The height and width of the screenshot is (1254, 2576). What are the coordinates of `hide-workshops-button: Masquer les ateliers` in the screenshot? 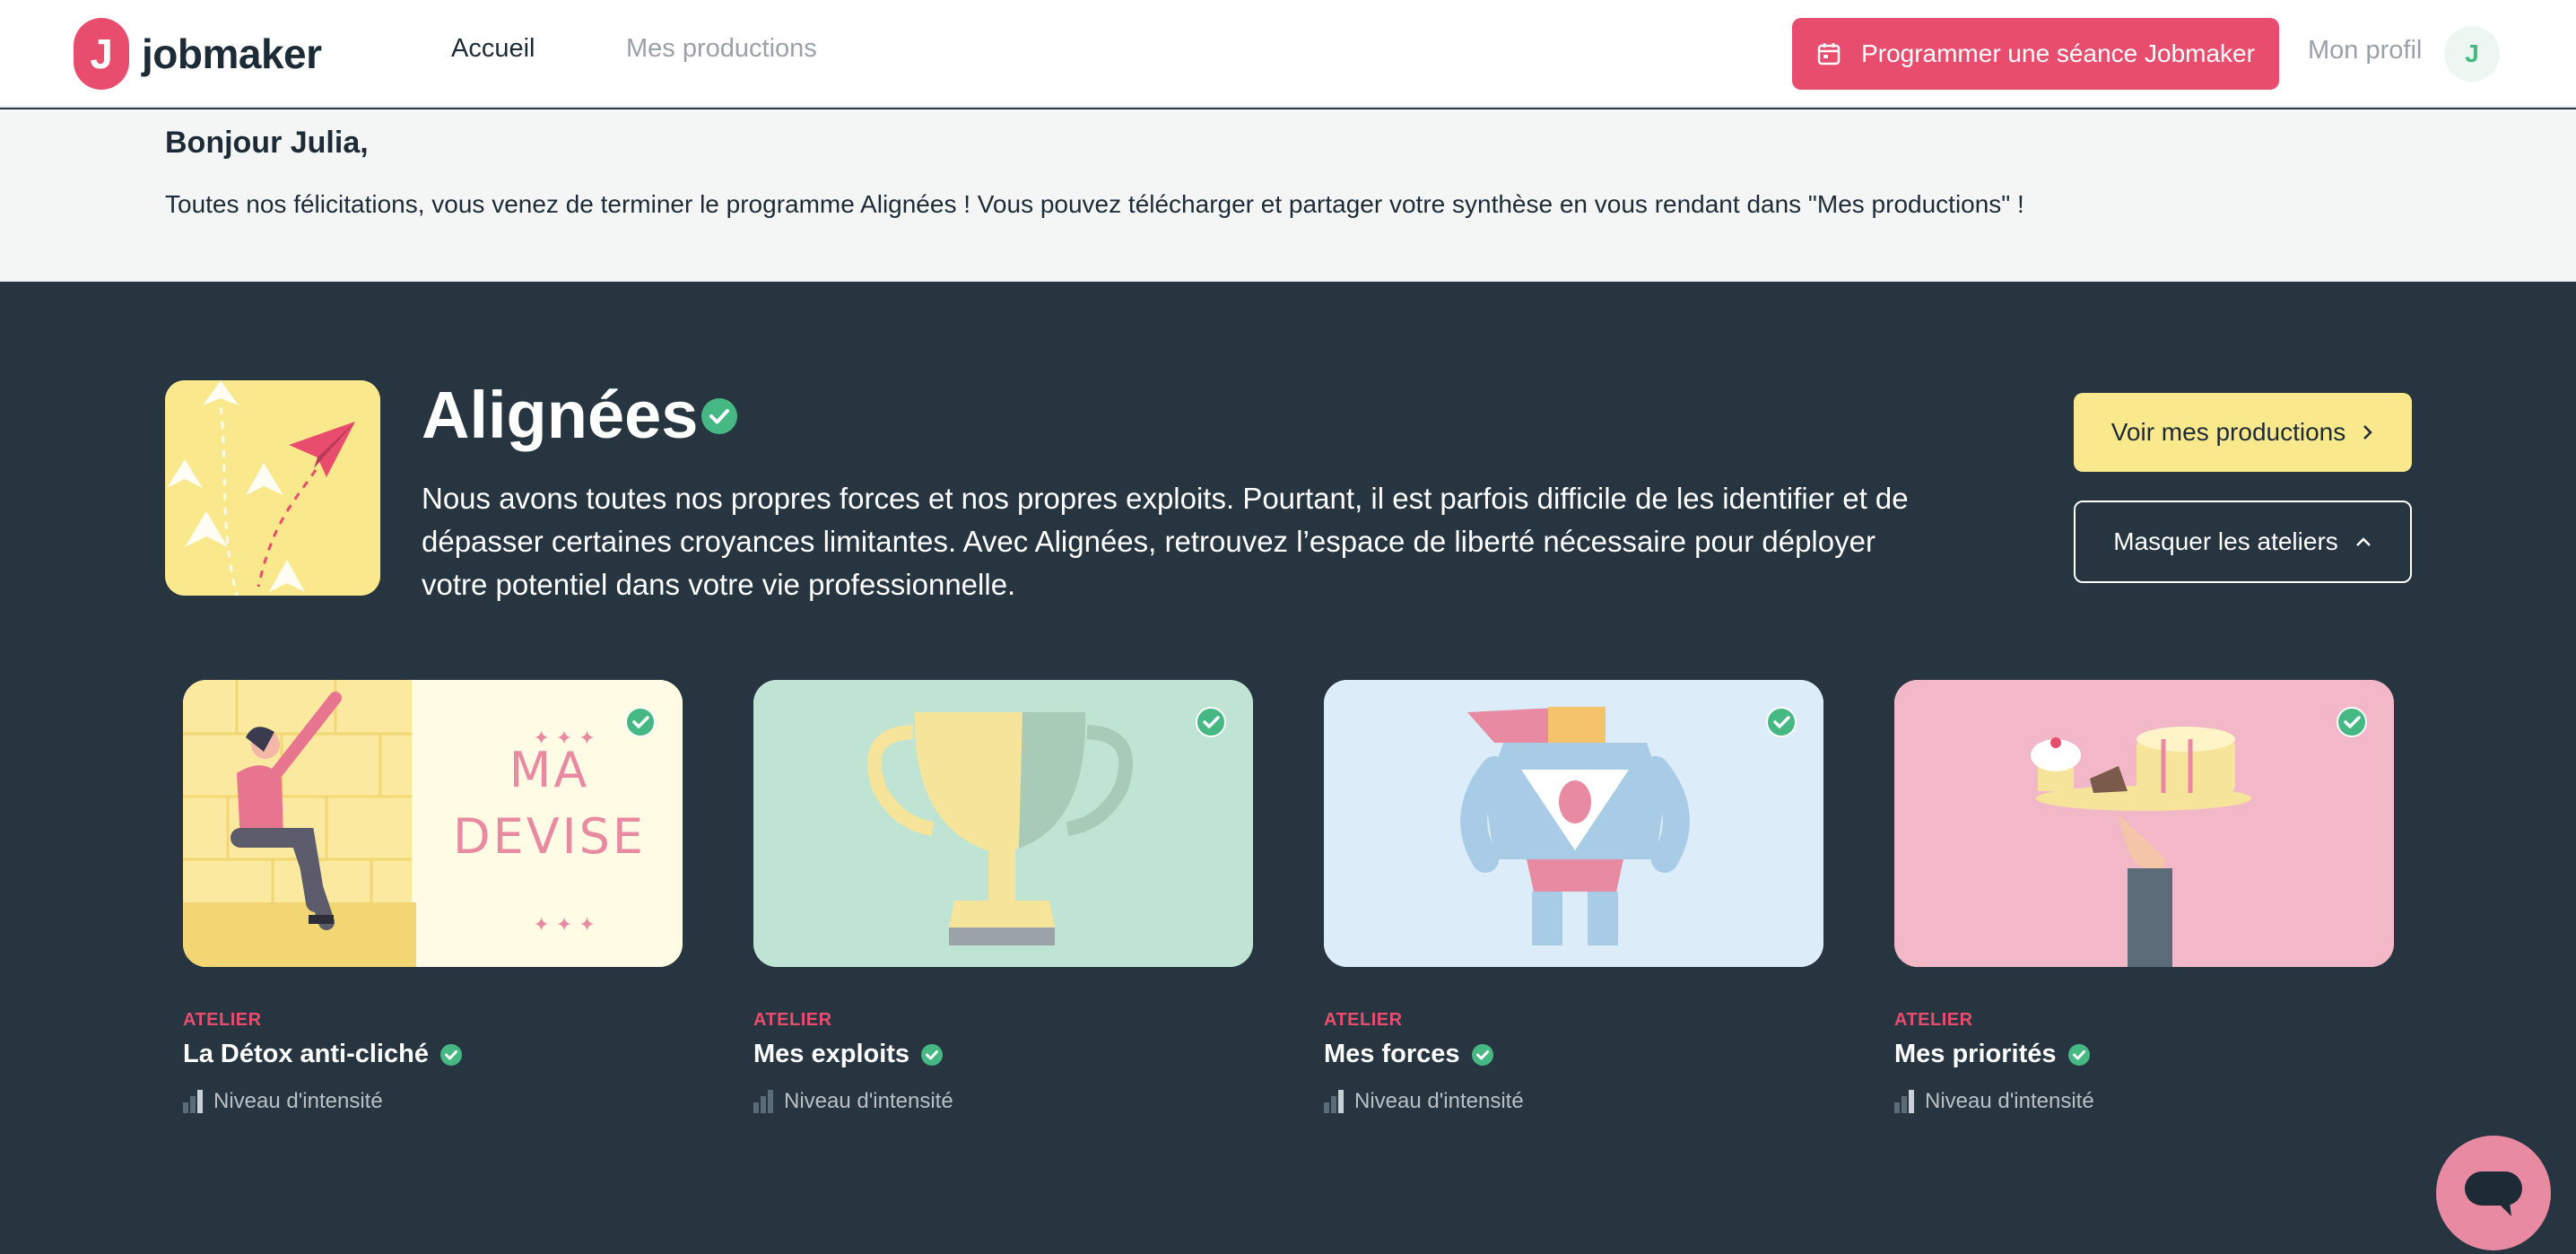 It's located at (2243, 542).